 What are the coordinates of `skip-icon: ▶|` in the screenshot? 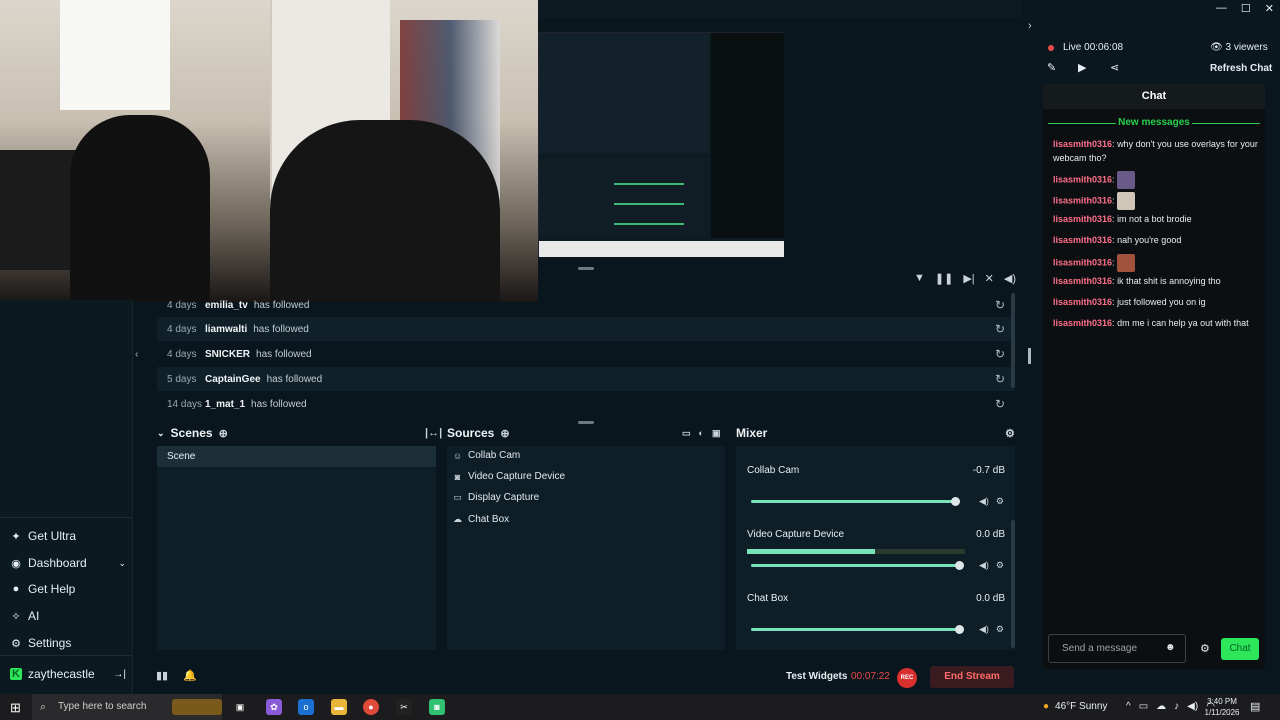 It's located at (968, 278).